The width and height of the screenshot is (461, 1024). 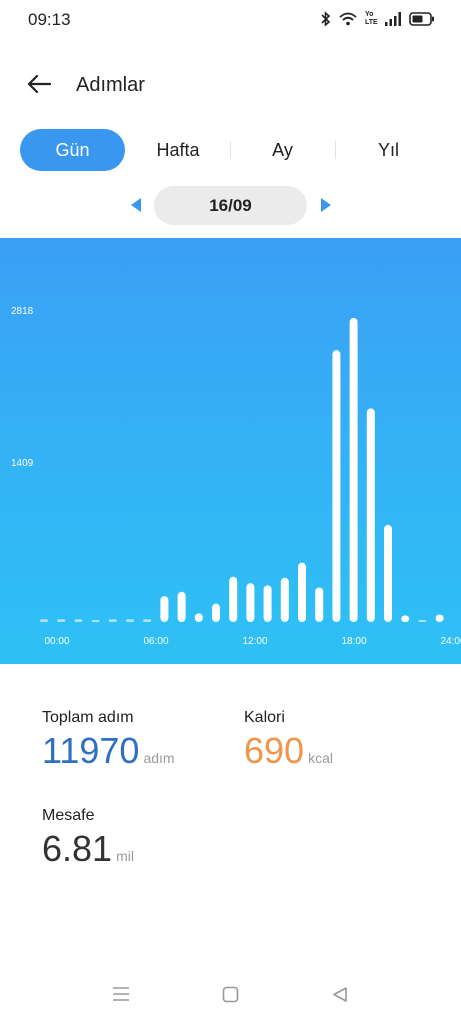 What do you see at coordinates (230, 85) in the screenshot?
I see `header: Adımlar` at bounding box center [230, 85].